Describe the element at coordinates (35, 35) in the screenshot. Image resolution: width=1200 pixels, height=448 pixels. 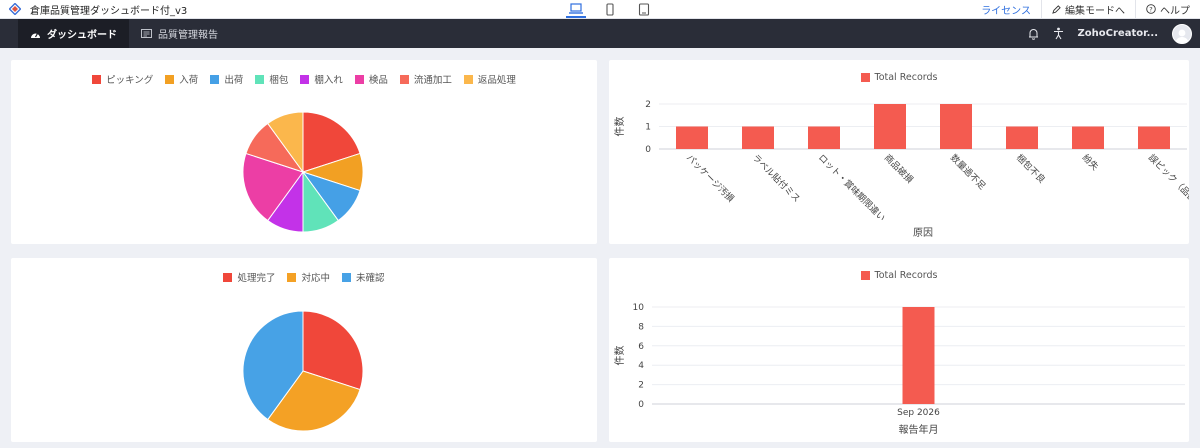
I see `dashboard-icon` at that location.